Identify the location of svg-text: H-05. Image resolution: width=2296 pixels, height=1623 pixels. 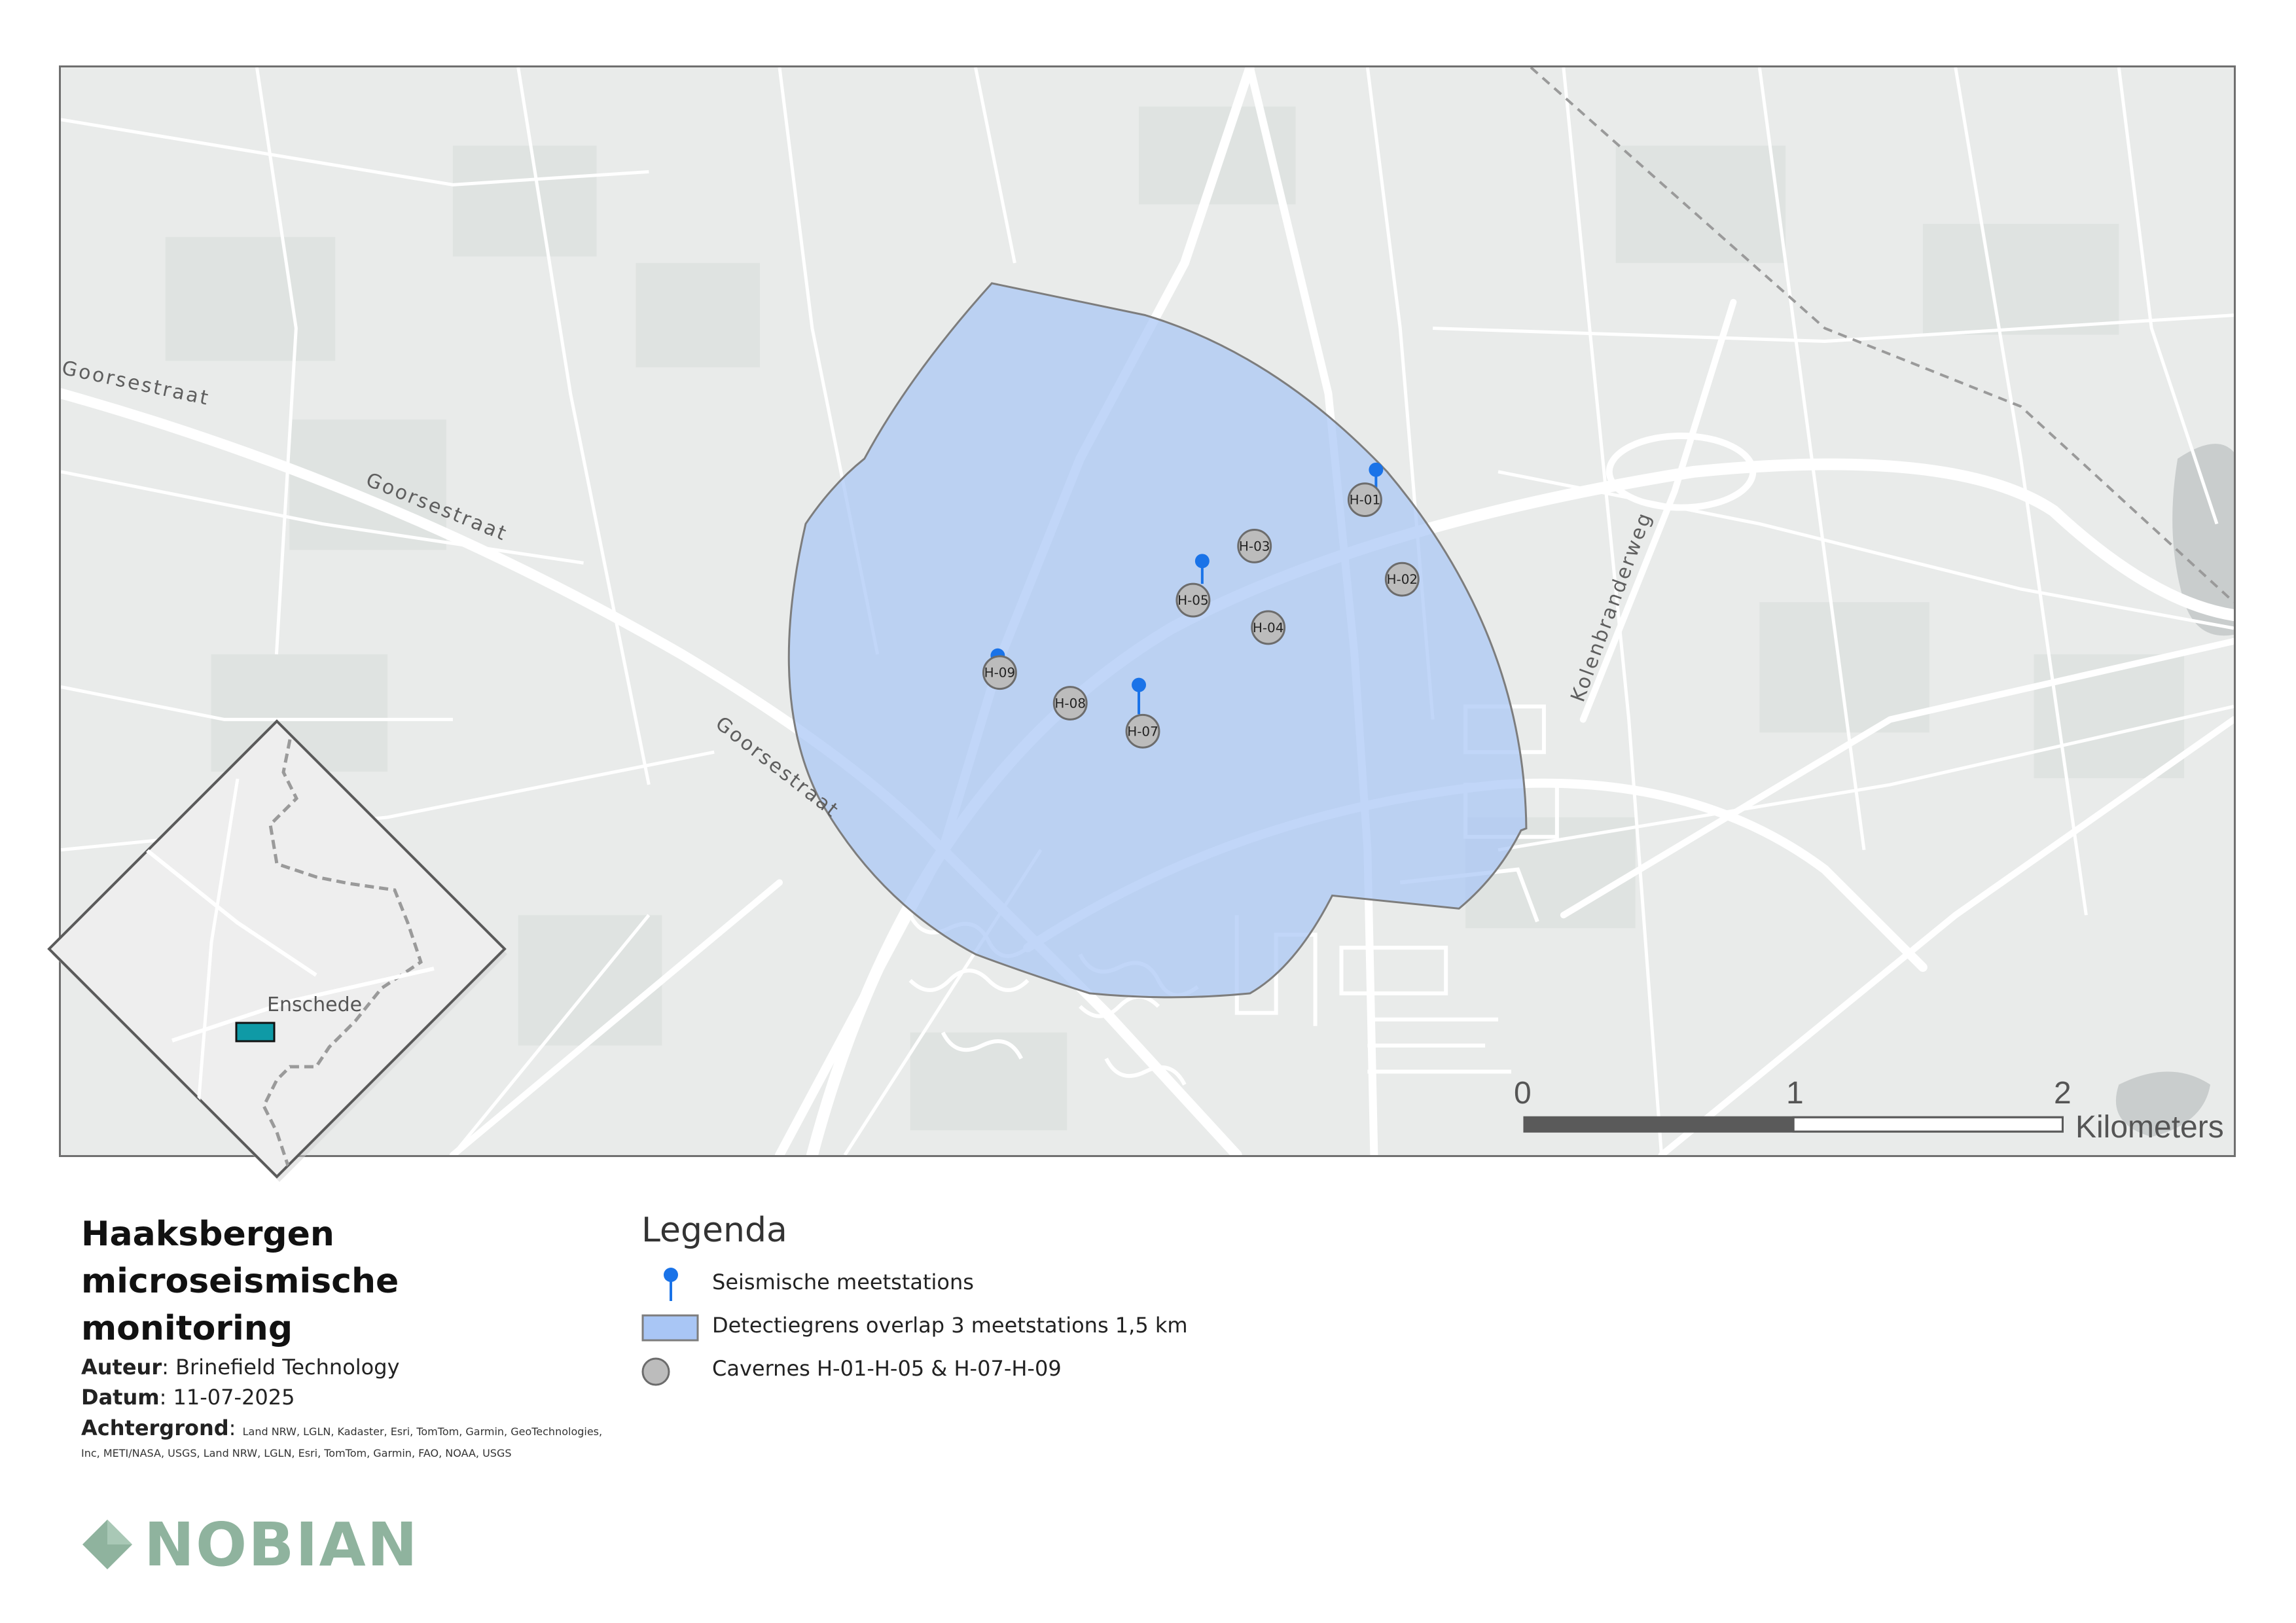
(1193, 600).